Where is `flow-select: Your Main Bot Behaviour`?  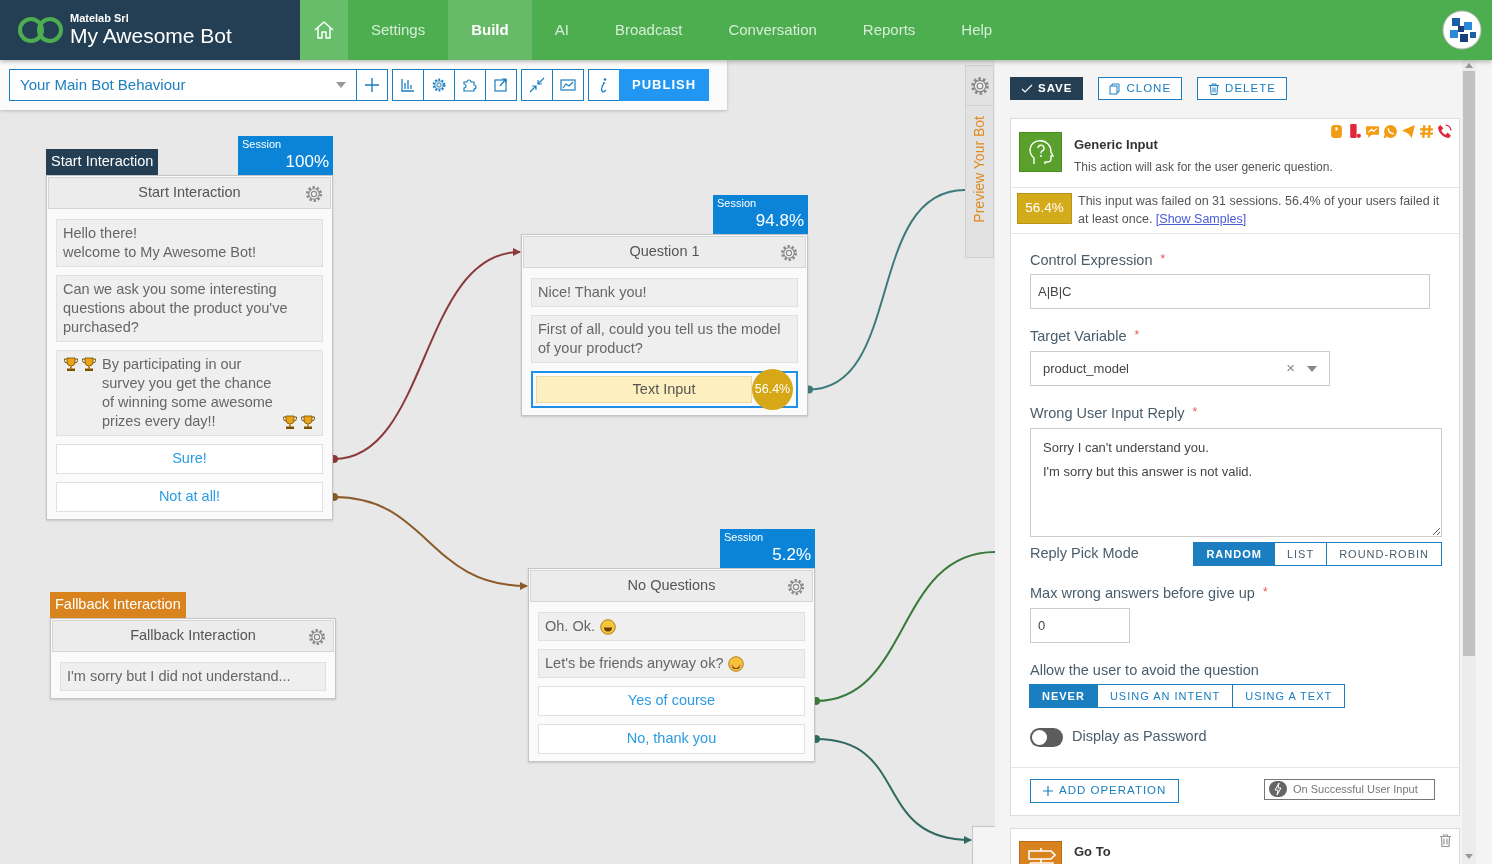 flow-select: Your Main Bot Behaviour is located at coordinates (183, 85).